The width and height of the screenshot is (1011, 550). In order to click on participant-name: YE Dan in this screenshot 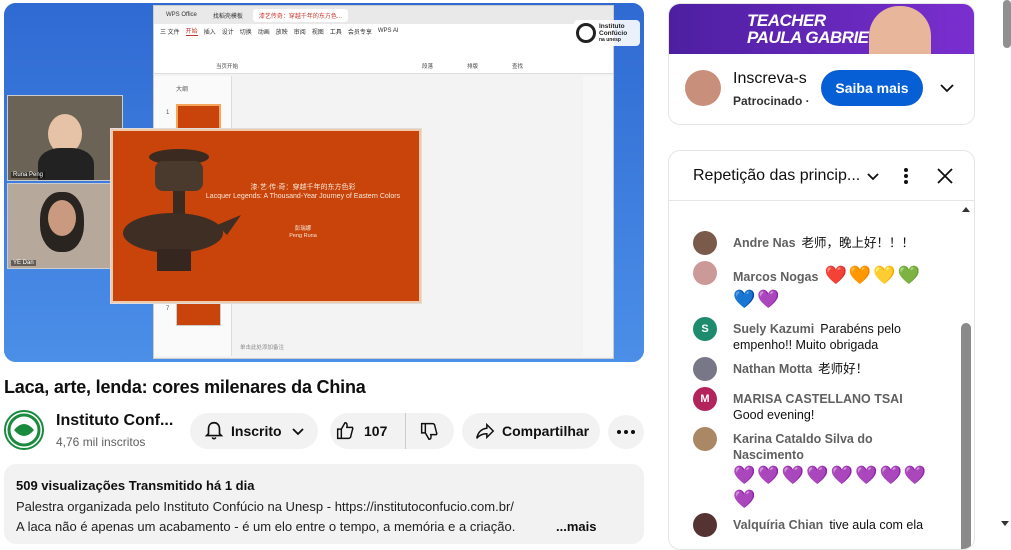, I will do `click(23, 263)`.